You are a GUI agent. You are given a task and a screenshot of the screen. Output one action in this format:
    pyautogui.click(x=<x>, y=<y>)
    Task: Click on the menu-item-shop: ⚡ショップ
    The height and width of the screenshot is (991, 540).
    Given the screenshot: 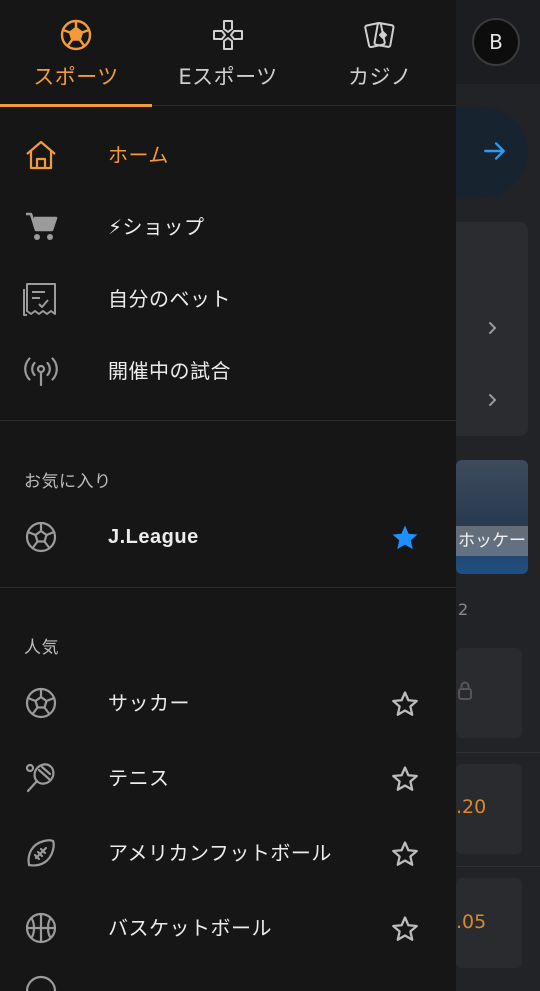 What is the action you would take?
    pyautogui.click(x=228, y=227)
    